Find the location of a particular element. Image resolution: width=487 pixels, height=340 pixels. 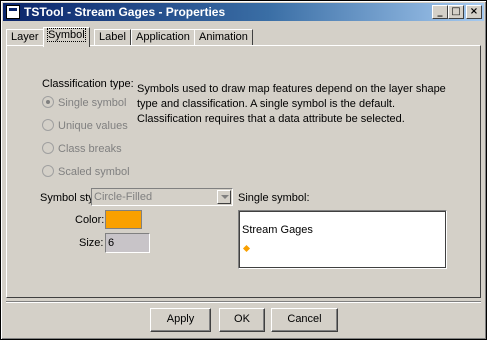

size-field: 6 is located at coordinates (127, 243).